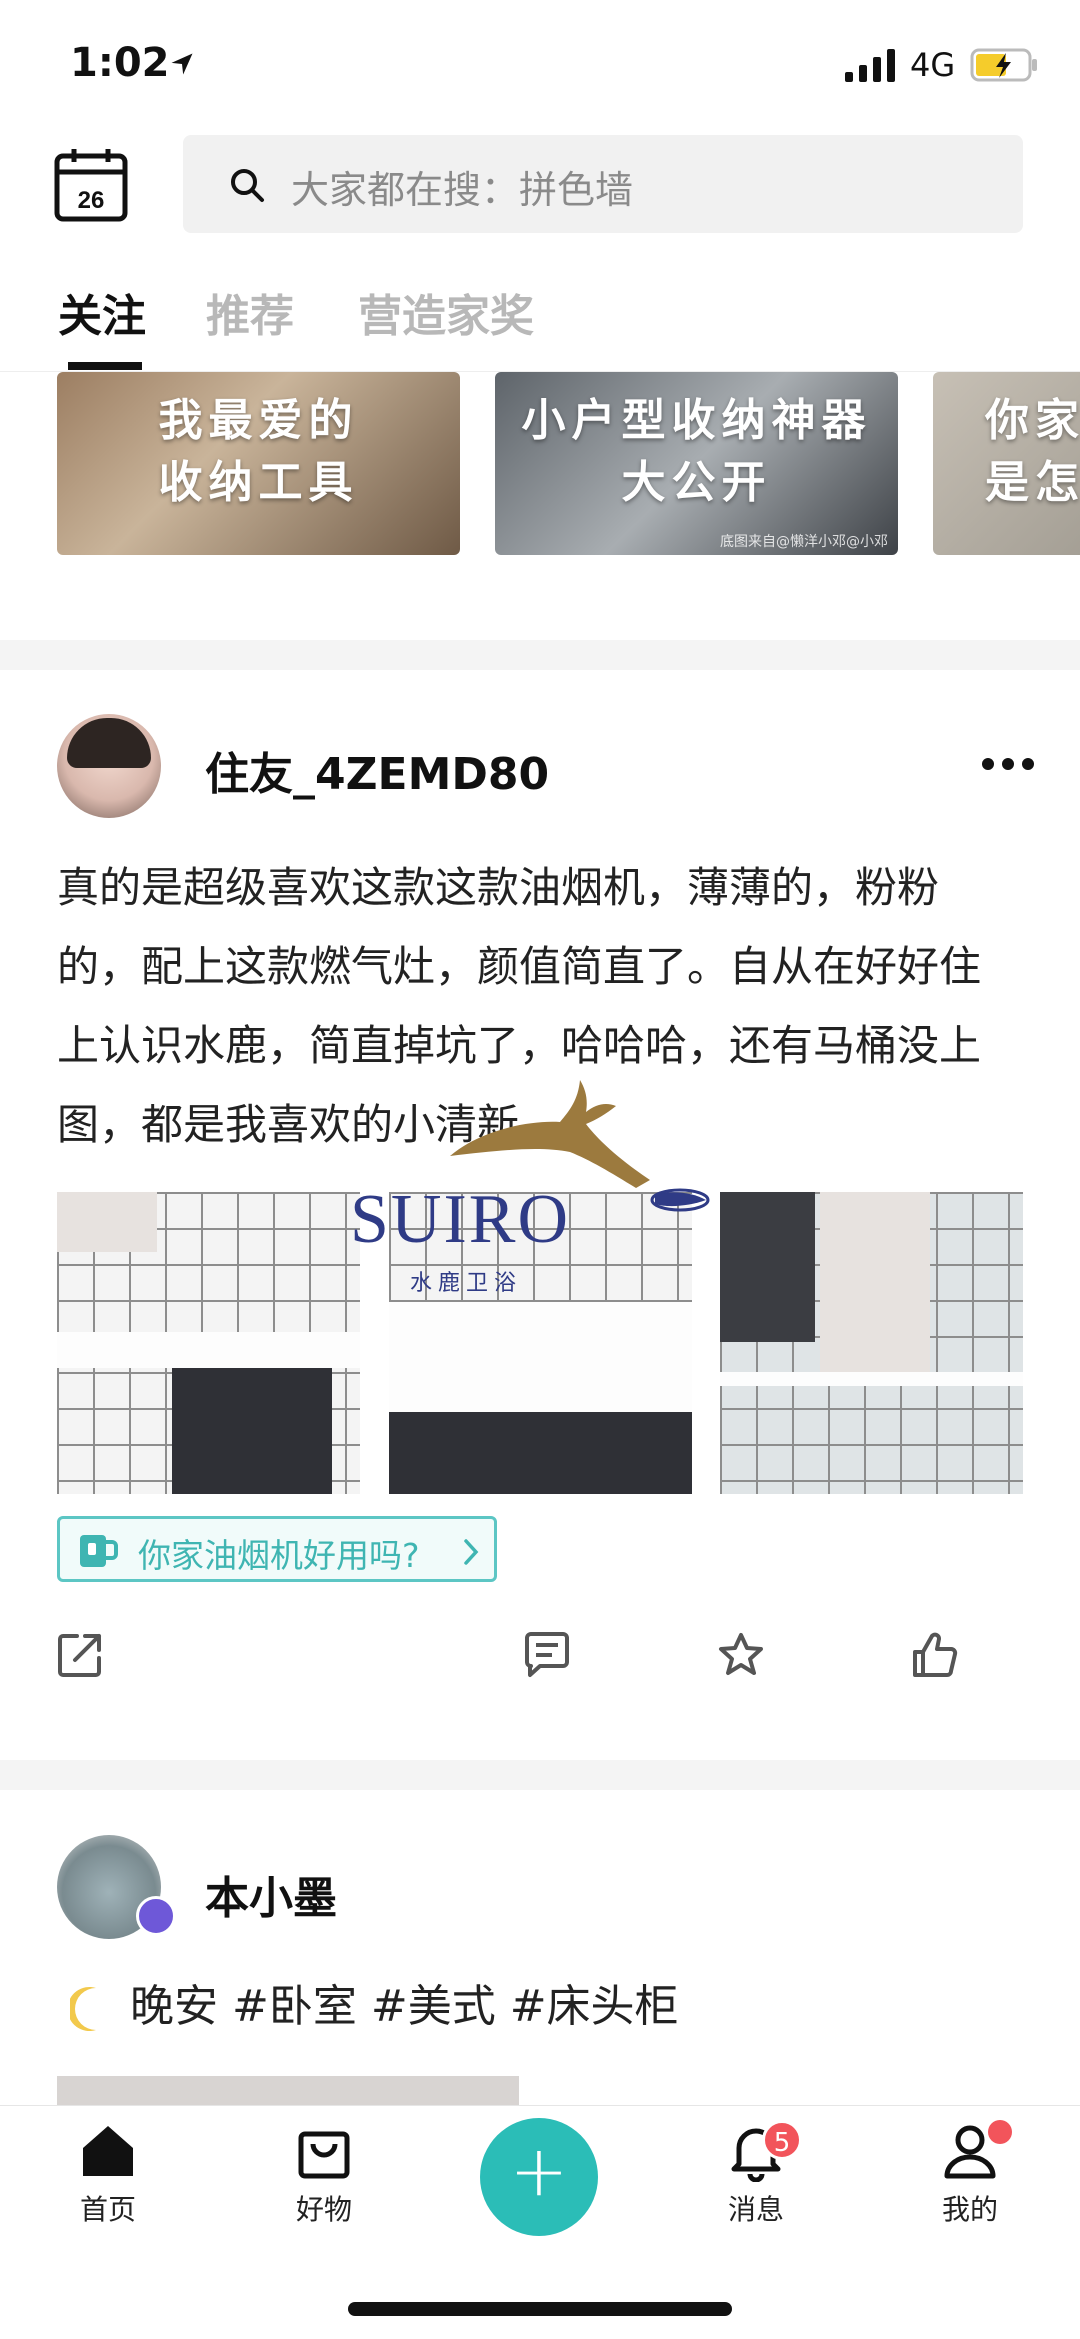 The width and height of the screenshot is (1080, 2339). I want to click on battery-charging-icon, so click(1003, 65).